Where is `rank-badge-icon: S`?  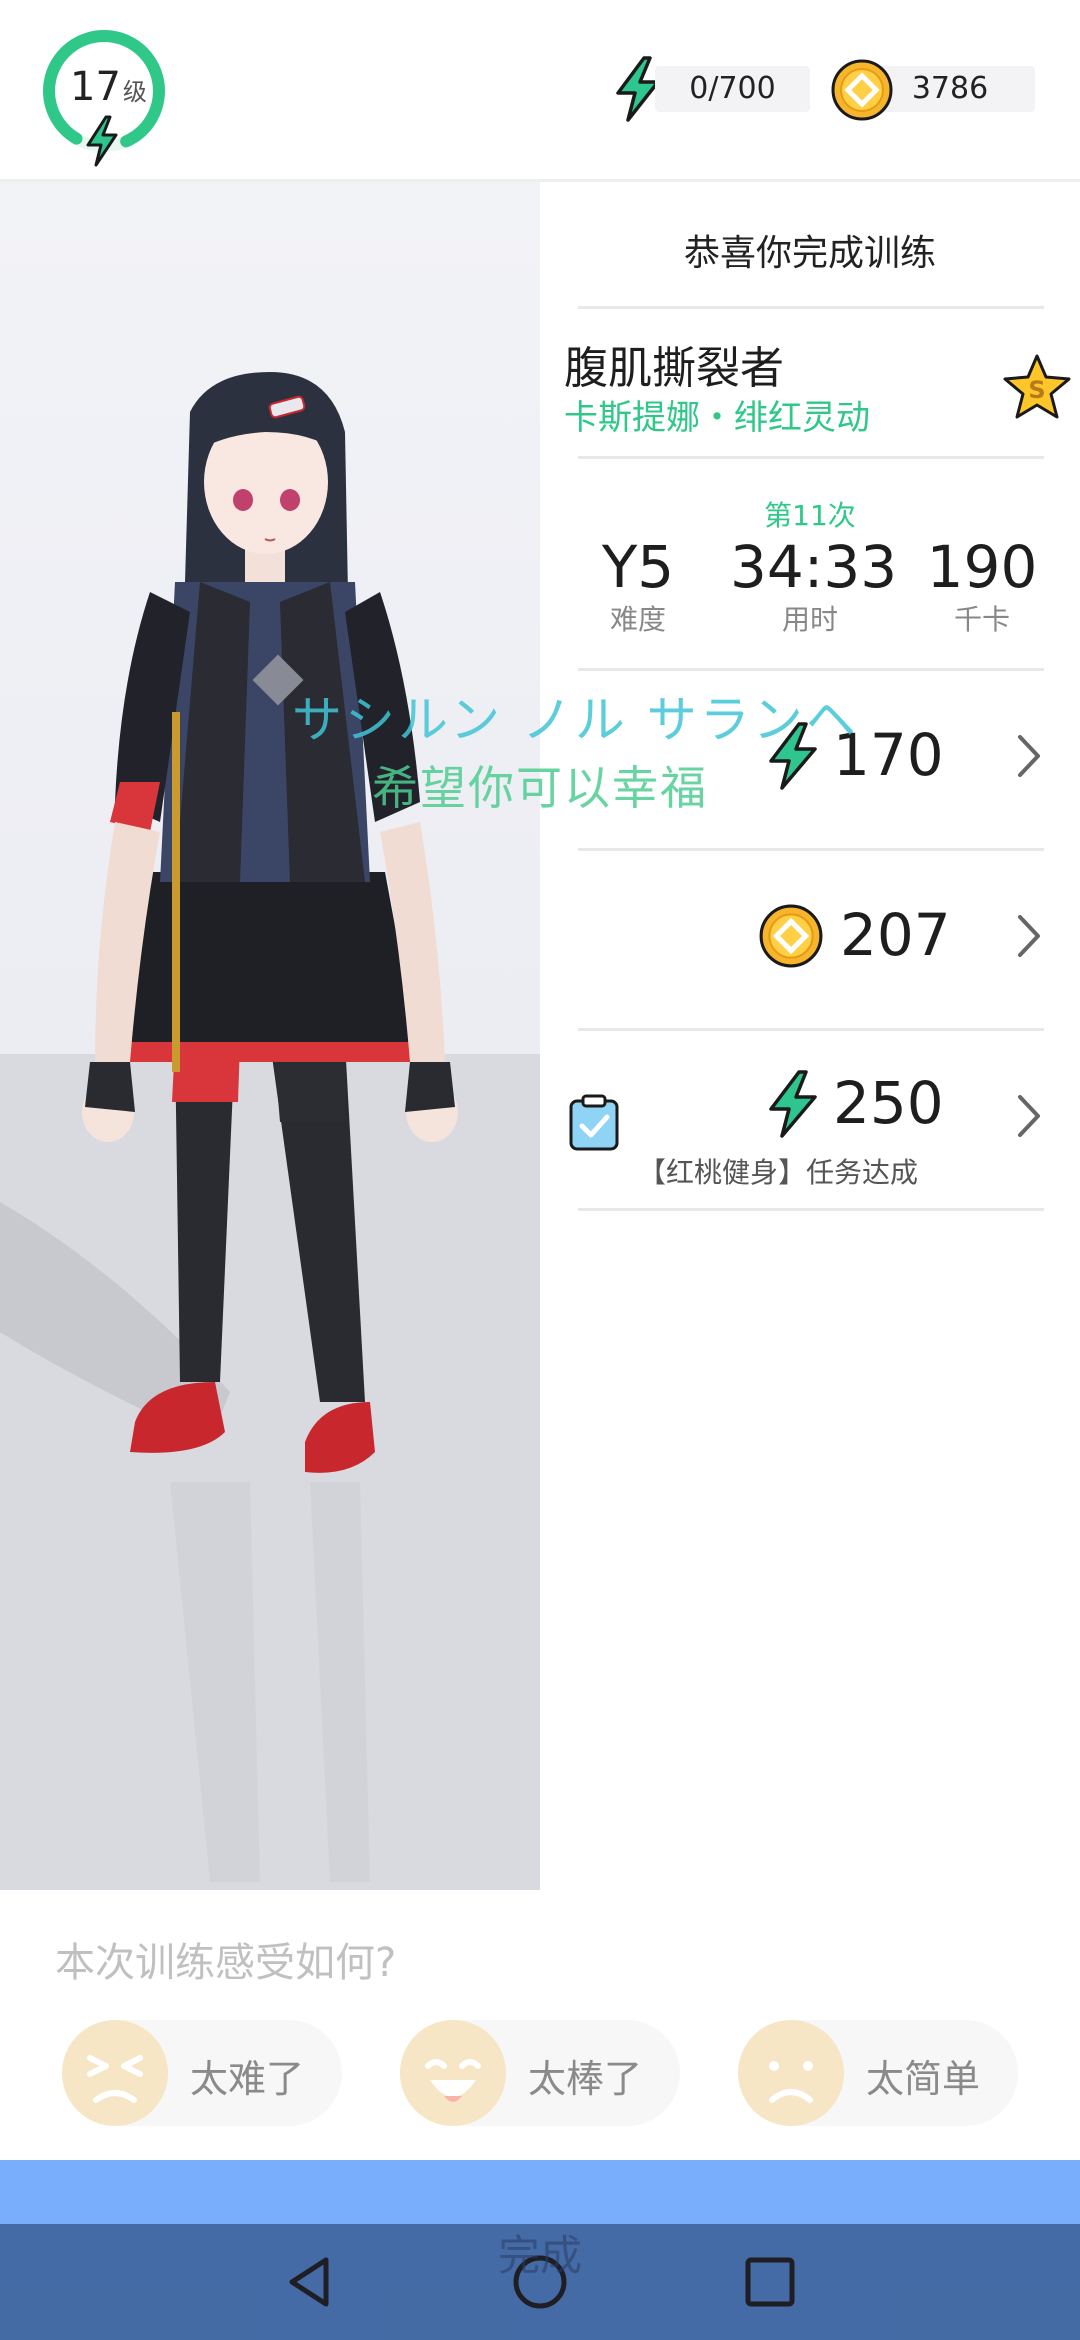 rank-badge-icon: S is located at coordinates (1037, 387).